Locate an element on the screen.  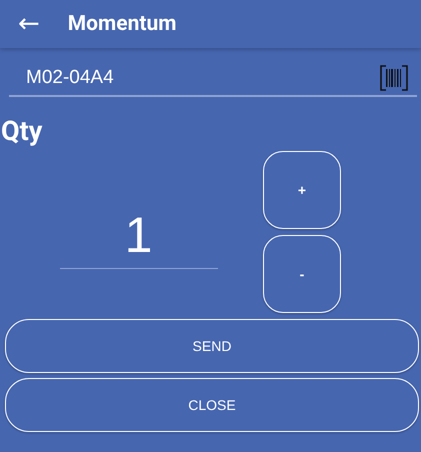
back-button: ← is located at coordinates (29, 24).